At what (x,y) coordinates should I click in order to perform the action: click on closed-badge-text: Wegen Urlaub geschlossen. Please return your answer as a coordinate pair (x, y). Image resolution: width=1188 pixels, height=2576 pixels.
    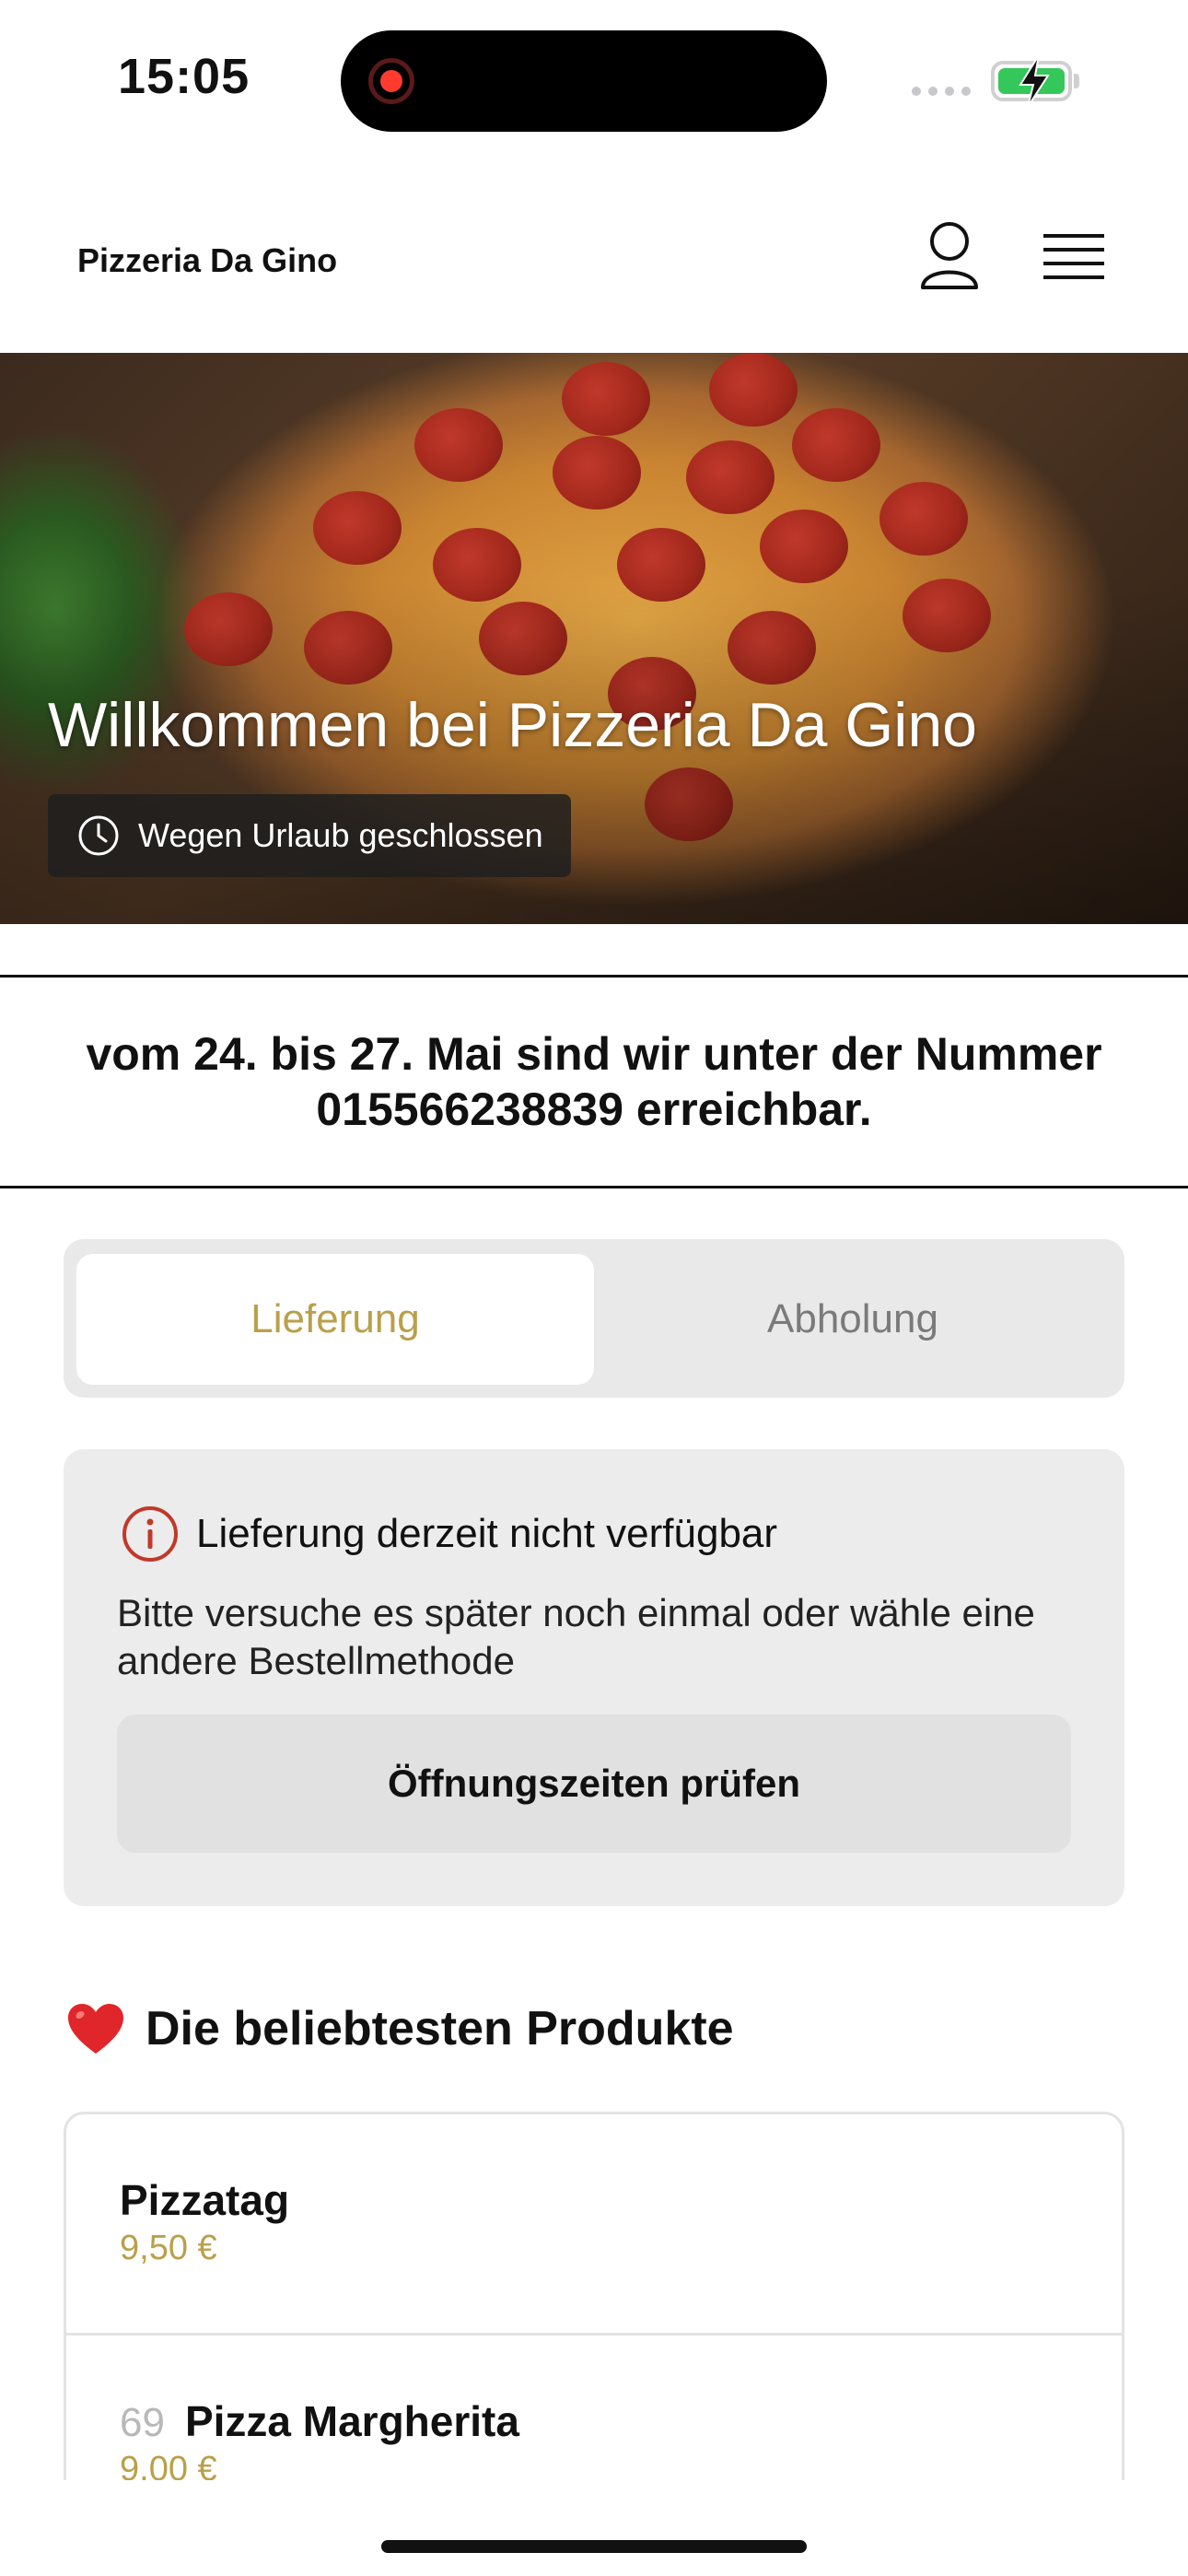
    Looking at the image, I should click on (340, 835).